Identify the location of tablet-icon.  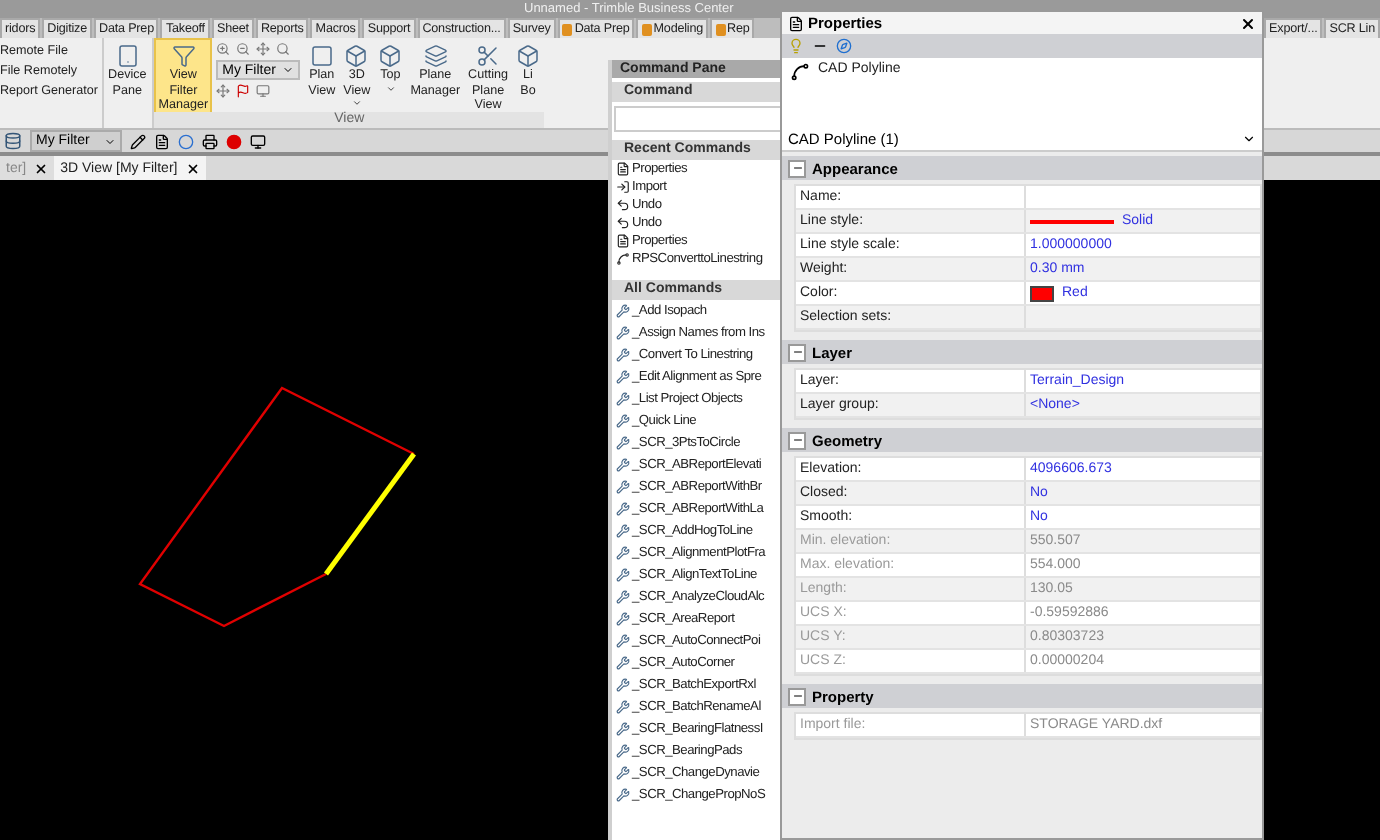
(127, 56).